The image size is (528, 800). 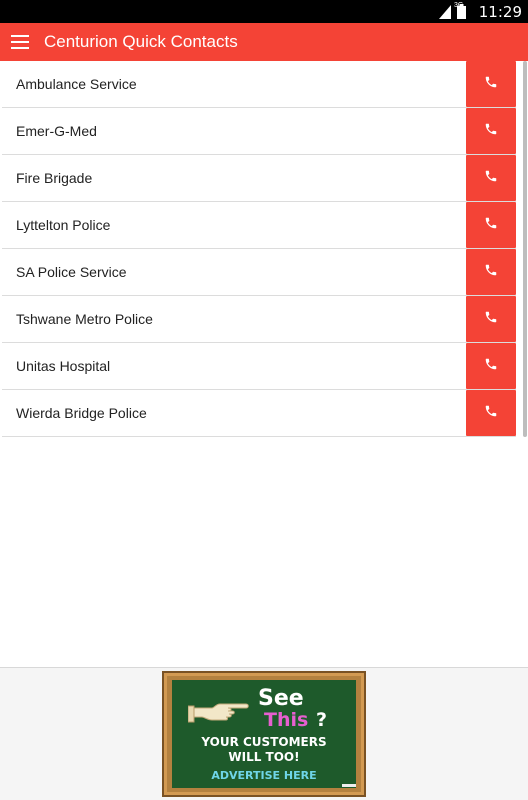 I want to click on contact-row: Emer-G-Med, so click(x=259, y=131).